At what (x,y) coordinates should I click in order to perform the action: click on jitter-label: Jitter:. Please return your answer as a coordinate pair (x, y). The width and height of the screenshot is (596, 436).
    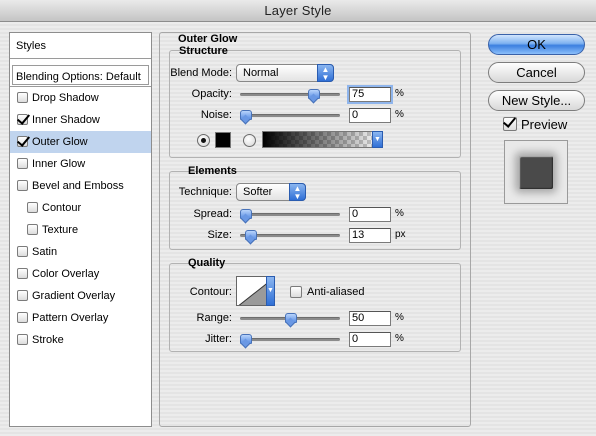
    Looking at the image, I should click on (218, 339).